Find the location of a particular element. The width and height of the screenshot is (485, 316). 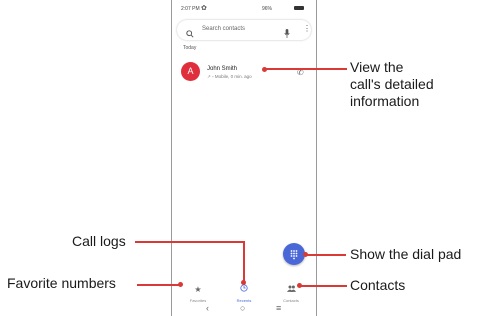

more-vert-icon: ⋮ is located at coordinates (307, 29).